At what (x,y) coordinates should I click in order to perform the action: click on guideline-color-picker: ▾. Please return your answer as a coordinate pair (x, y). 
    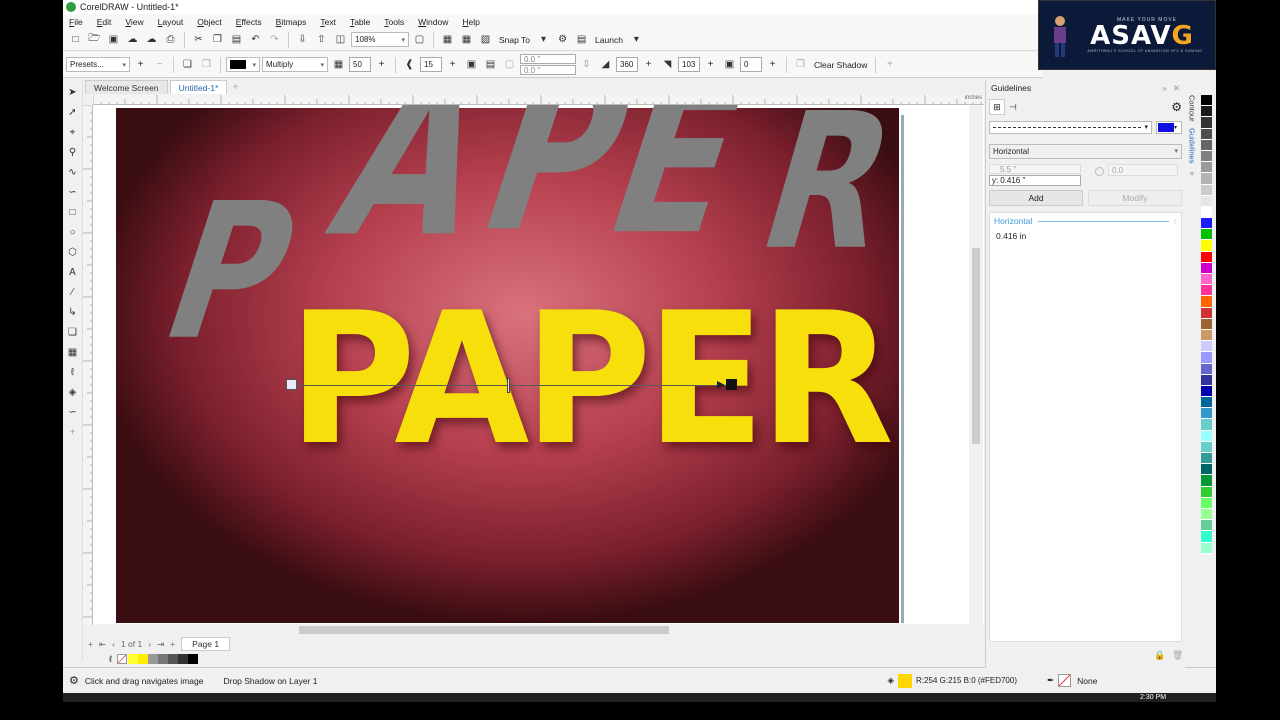
    Looking at the image, I should click on (1169, 127).